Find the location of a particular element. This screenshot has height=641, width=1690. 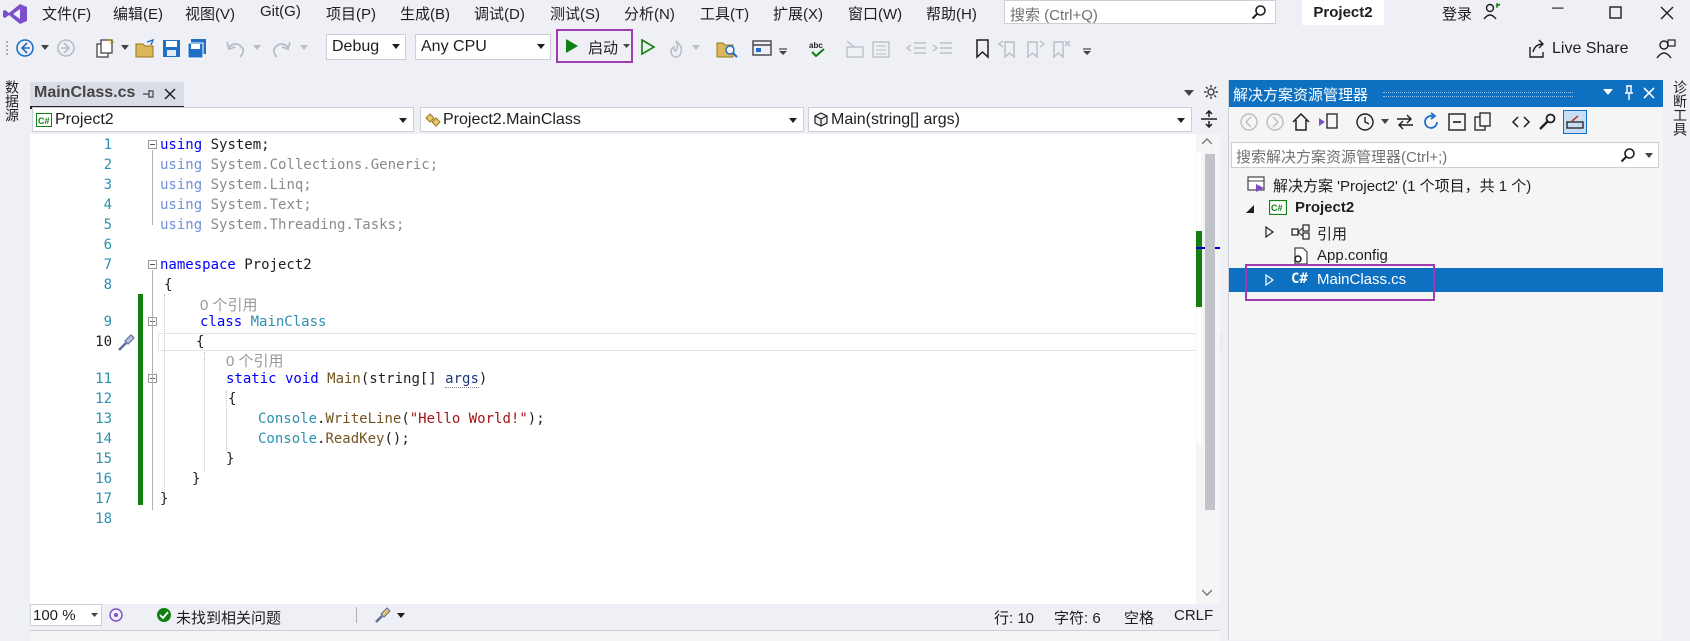

scroll-up-icon is located at coordinates (1207, 141).